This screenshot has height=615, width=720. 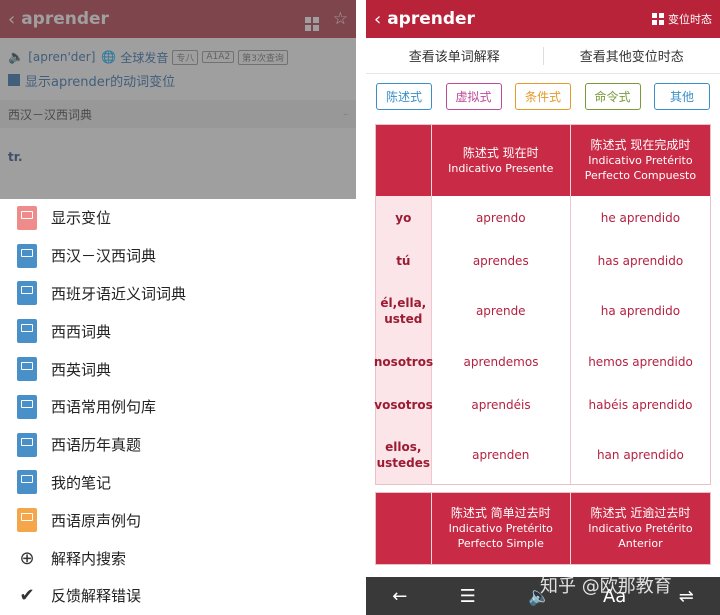 I want to click on table-row: vosotros aprendéis habéis aprendido, so click(x=542, y=404).